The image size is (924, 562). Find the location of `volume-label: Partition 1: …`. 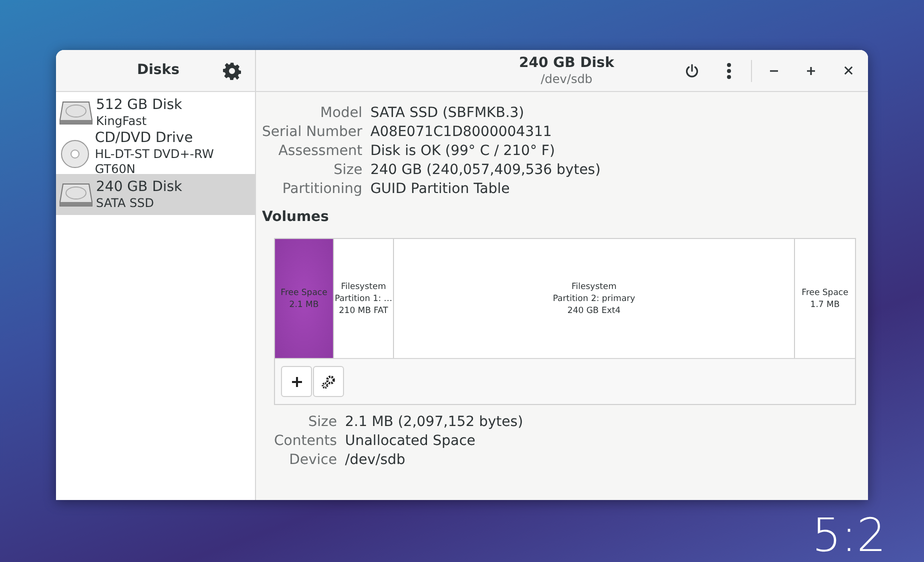

volume-label: Partition 1: … is located at coordinates (363, 298).